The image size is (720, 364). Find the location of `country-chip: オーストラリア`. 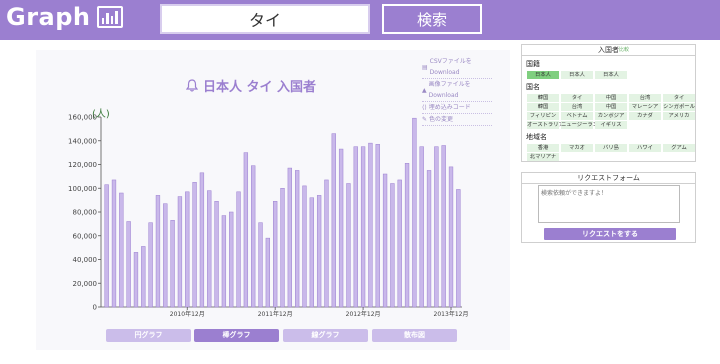

country-chip: オーストラリア is located at coordinates (545, 125).